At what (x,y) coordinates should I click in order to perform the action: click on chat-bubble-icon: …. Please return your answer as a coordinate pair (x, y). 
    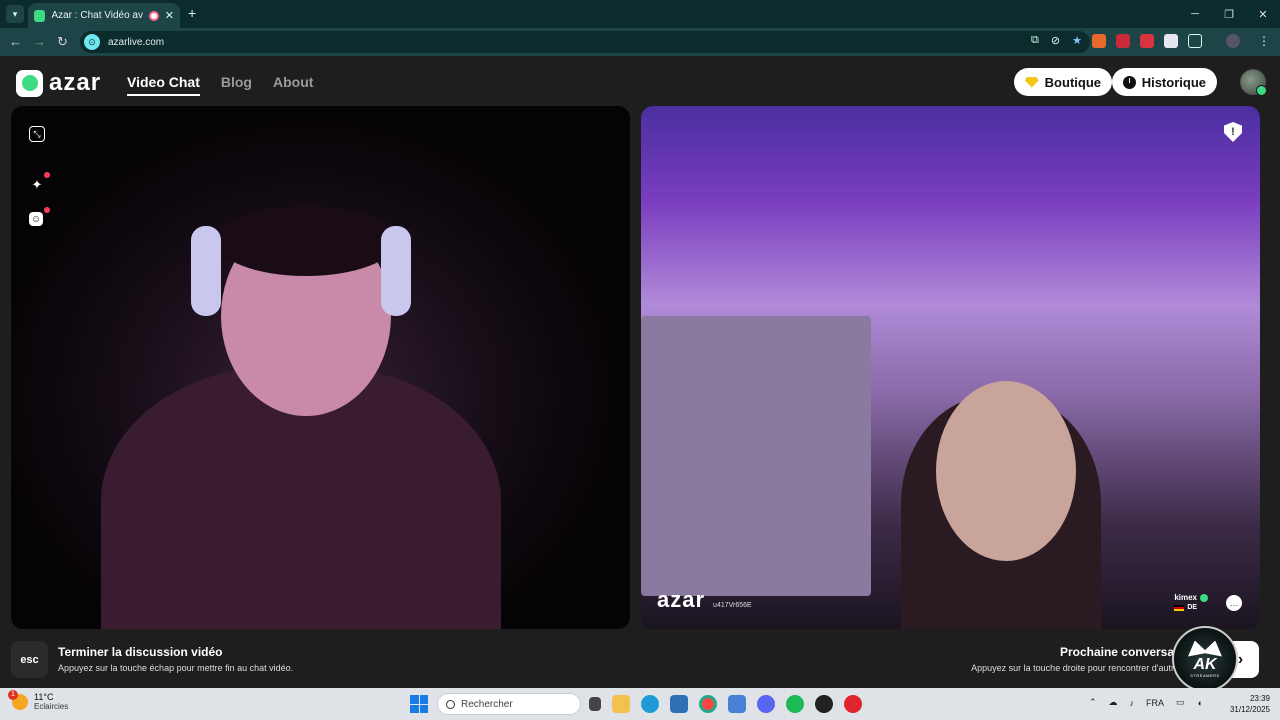
    Looking at the image, I should click on (1234, 603).